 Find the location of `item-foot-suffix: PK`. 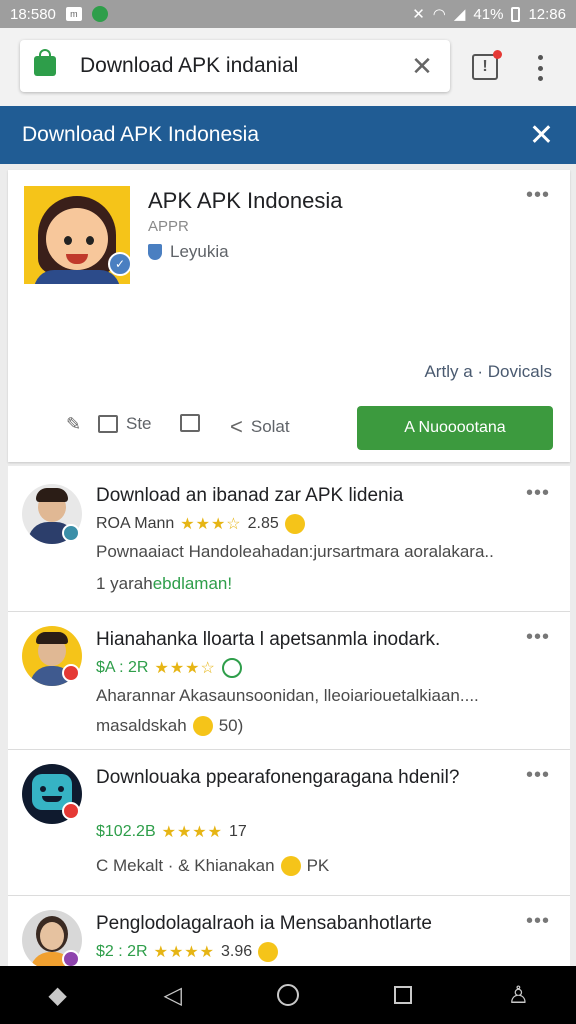

item-foot-suffix: PK is located at coordinates (318, 865).